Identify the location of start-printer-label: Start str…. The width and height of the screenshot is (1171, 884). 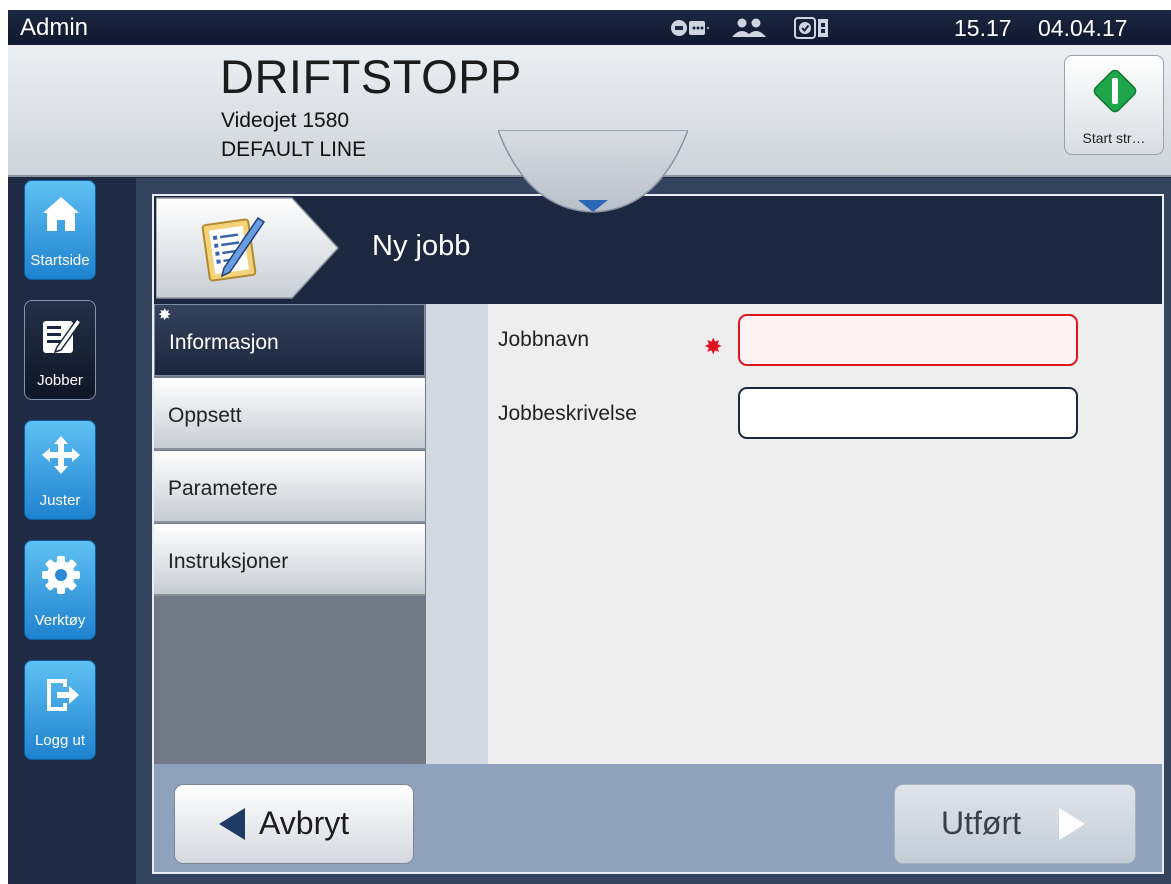
(1114, 138).